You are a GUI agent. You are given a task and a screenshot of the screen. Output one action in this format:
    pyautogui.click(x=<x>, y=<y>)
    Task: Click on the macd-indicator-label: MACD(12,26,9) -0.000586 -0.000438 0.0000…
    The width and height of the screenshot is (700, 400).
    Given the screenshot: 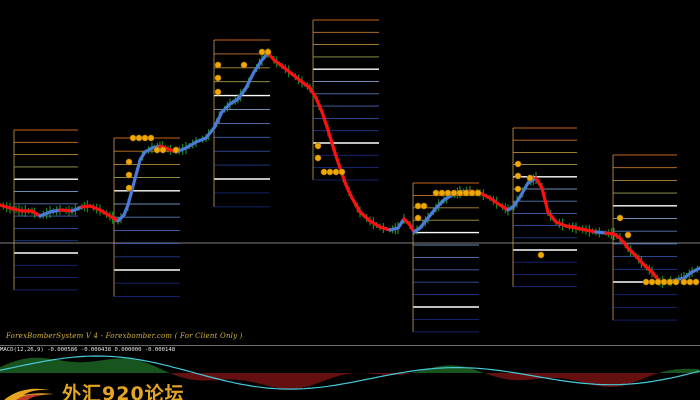 What is the action you would take?
    pyautogui.click(x=88, y=350)
    